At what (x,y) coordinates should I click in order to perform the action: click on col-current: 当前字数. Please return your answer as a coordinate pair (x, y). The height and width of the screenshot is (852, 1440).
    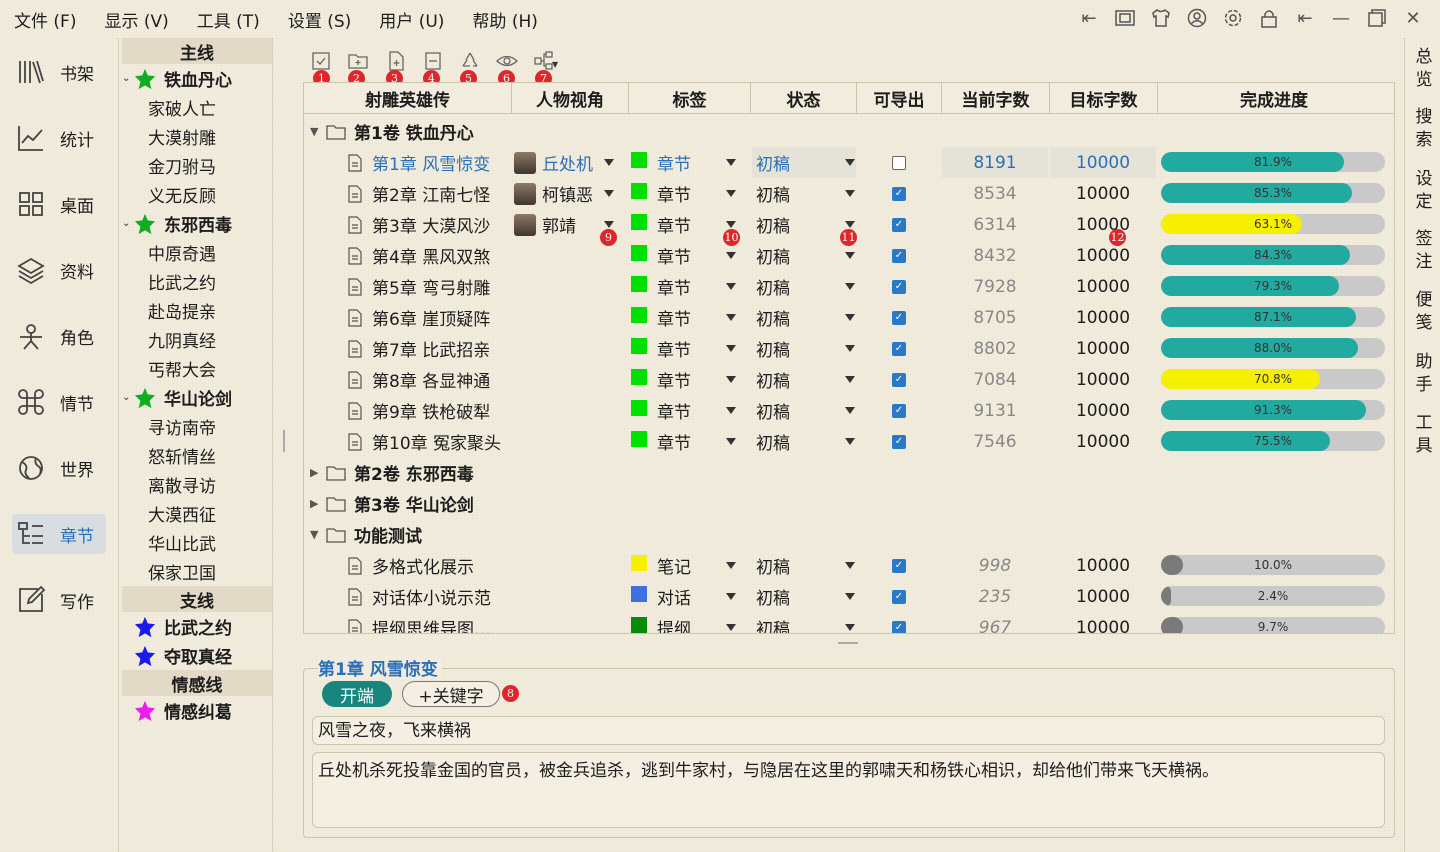
    Looking at the image, I should click on (996, 98).